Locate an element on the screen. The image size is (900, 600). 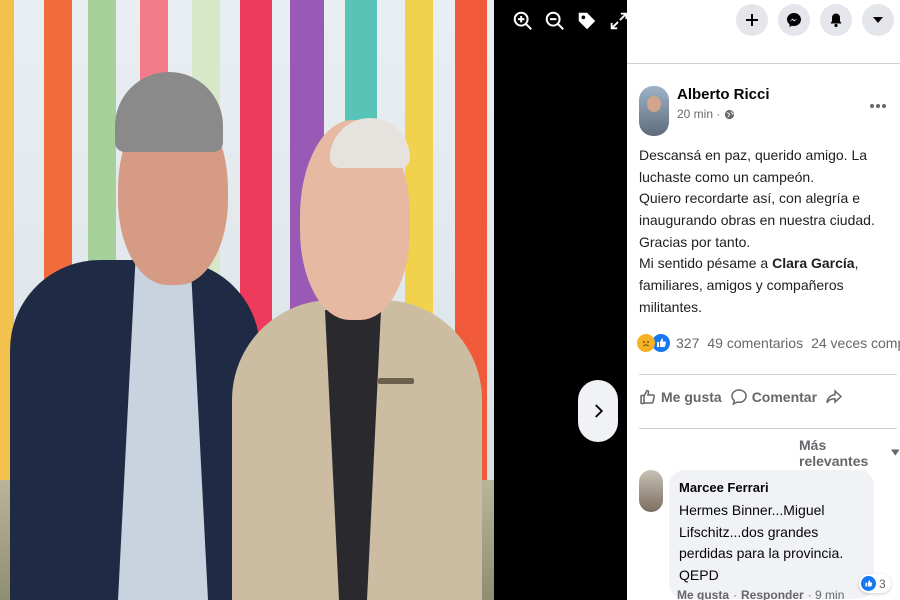
like-label: Me gusta is located at coordinates (691, 397).